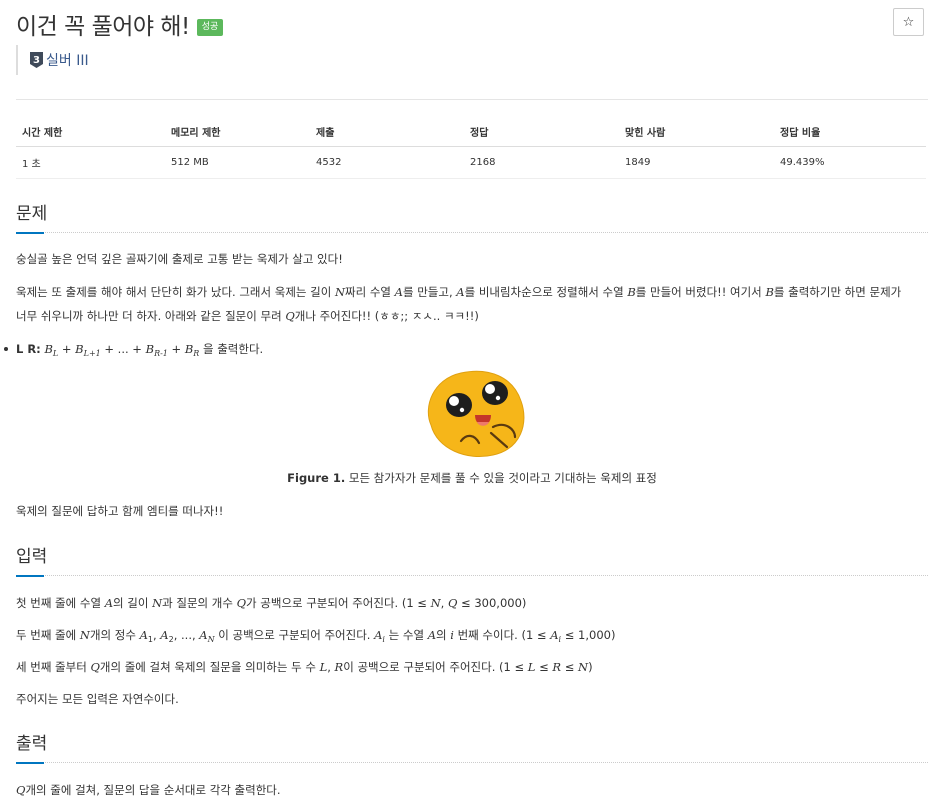  I want to click on output-section-header: 출력, so click(472, 746).